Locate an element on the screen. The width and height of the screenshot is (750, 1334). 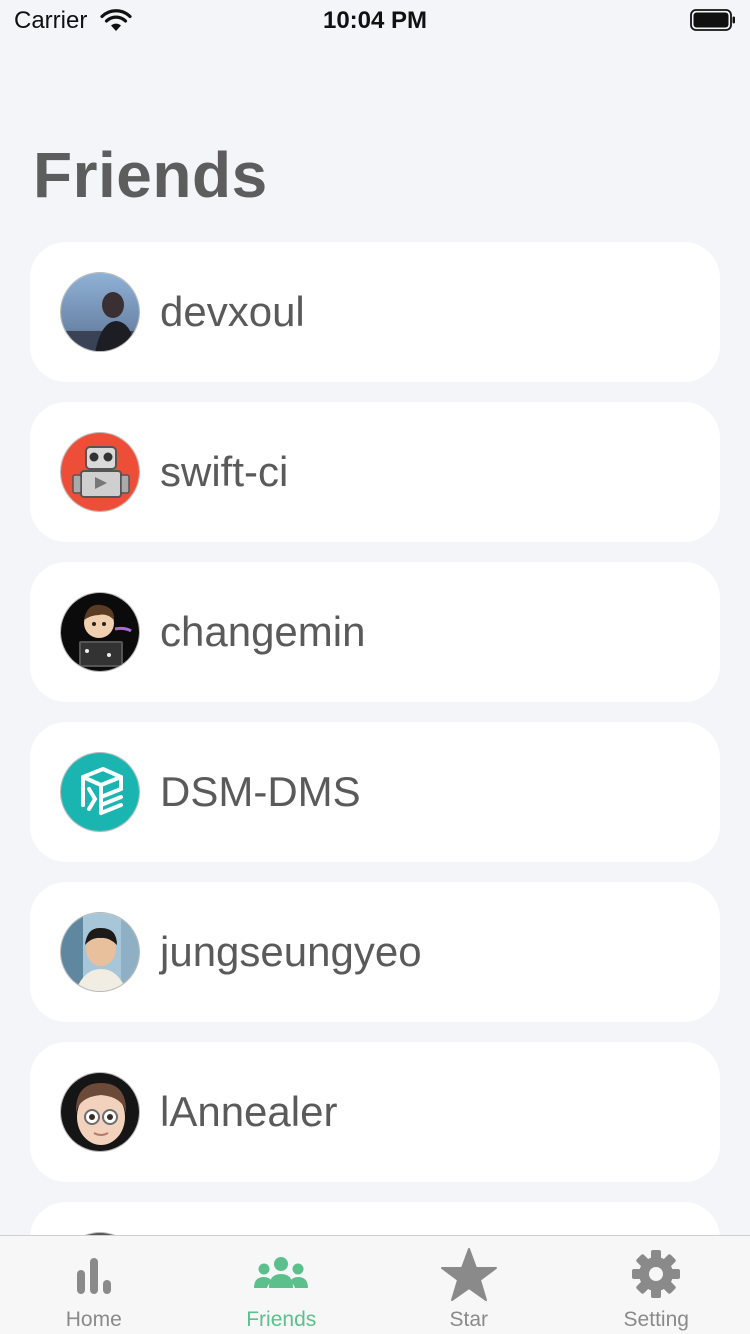
tab-label: Star is located at coordinates (468, 1319).